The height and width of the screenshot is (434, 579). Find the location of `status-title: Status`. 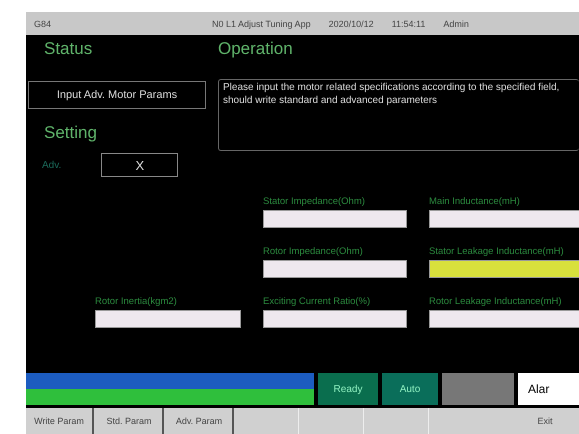

status-title: Status is located at coordinates (68, 49).